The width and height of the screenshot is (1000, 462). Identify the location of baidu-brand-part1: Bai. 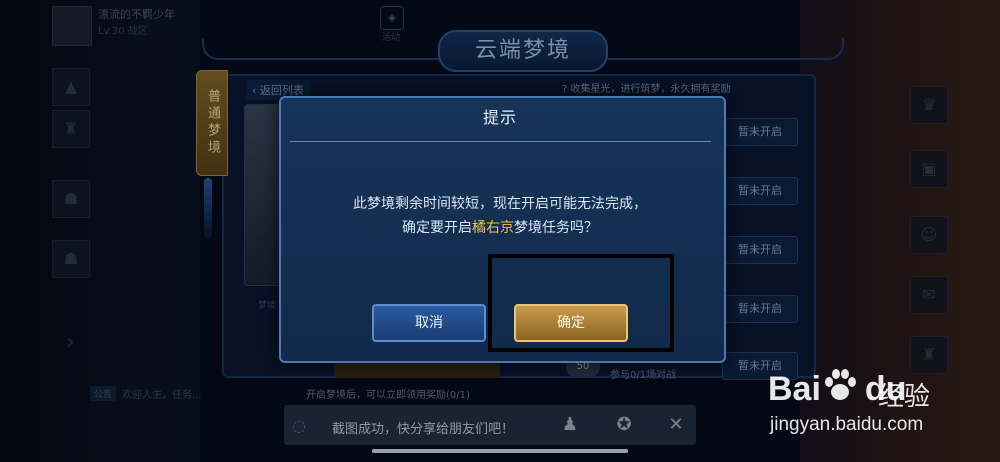
(794, 389).